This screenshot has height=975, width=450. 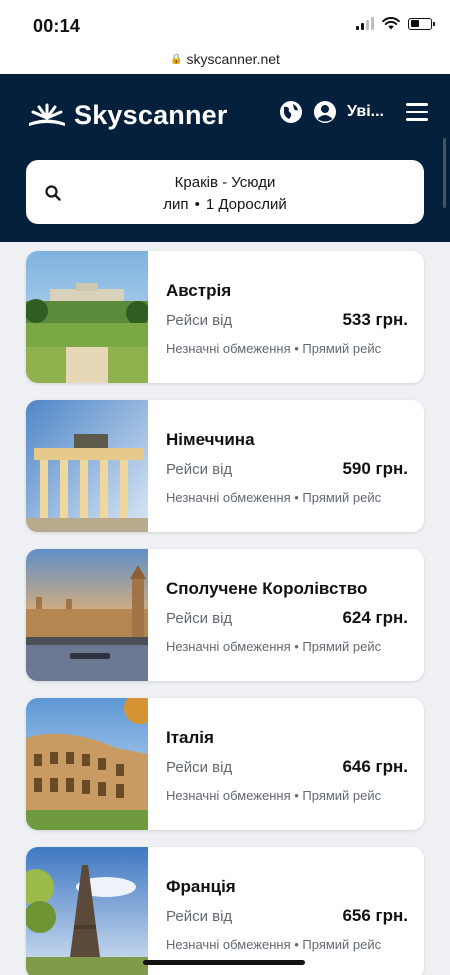 What do you see at coordinates (176, 204) in the screenshot?
I see `search-month: лип` at bounding box center [176, 204].